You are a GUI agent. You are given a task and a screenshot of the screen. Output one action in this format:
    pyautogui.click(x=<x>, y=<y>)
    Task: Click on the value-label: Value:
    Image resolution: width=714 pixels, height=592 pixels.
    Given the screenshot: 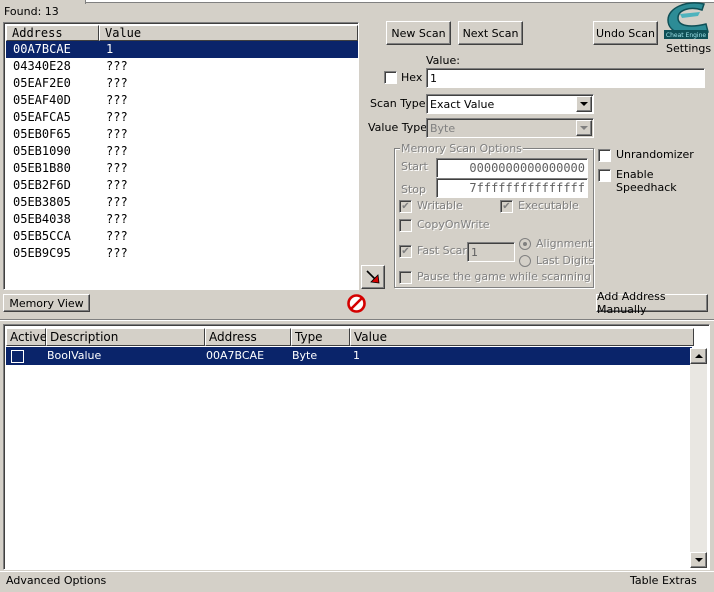 What is the action you would take?
    pyautogui.click(x=443, y=60)
    